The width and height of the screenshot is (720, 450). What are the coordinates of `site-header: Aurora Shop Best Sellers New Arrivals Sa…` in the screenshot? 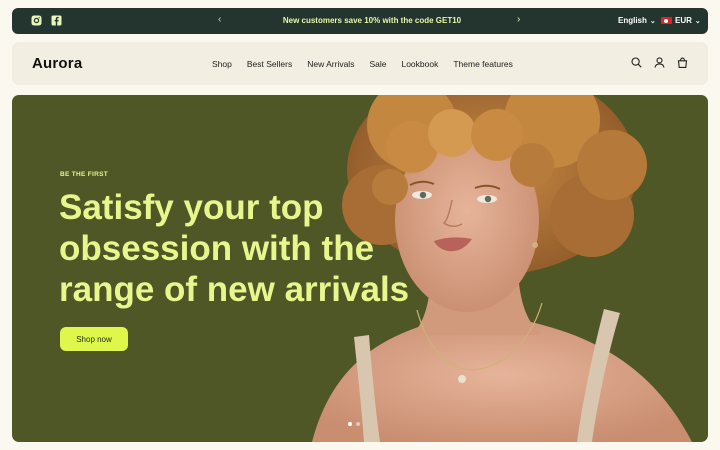 It's located at (360, 63).